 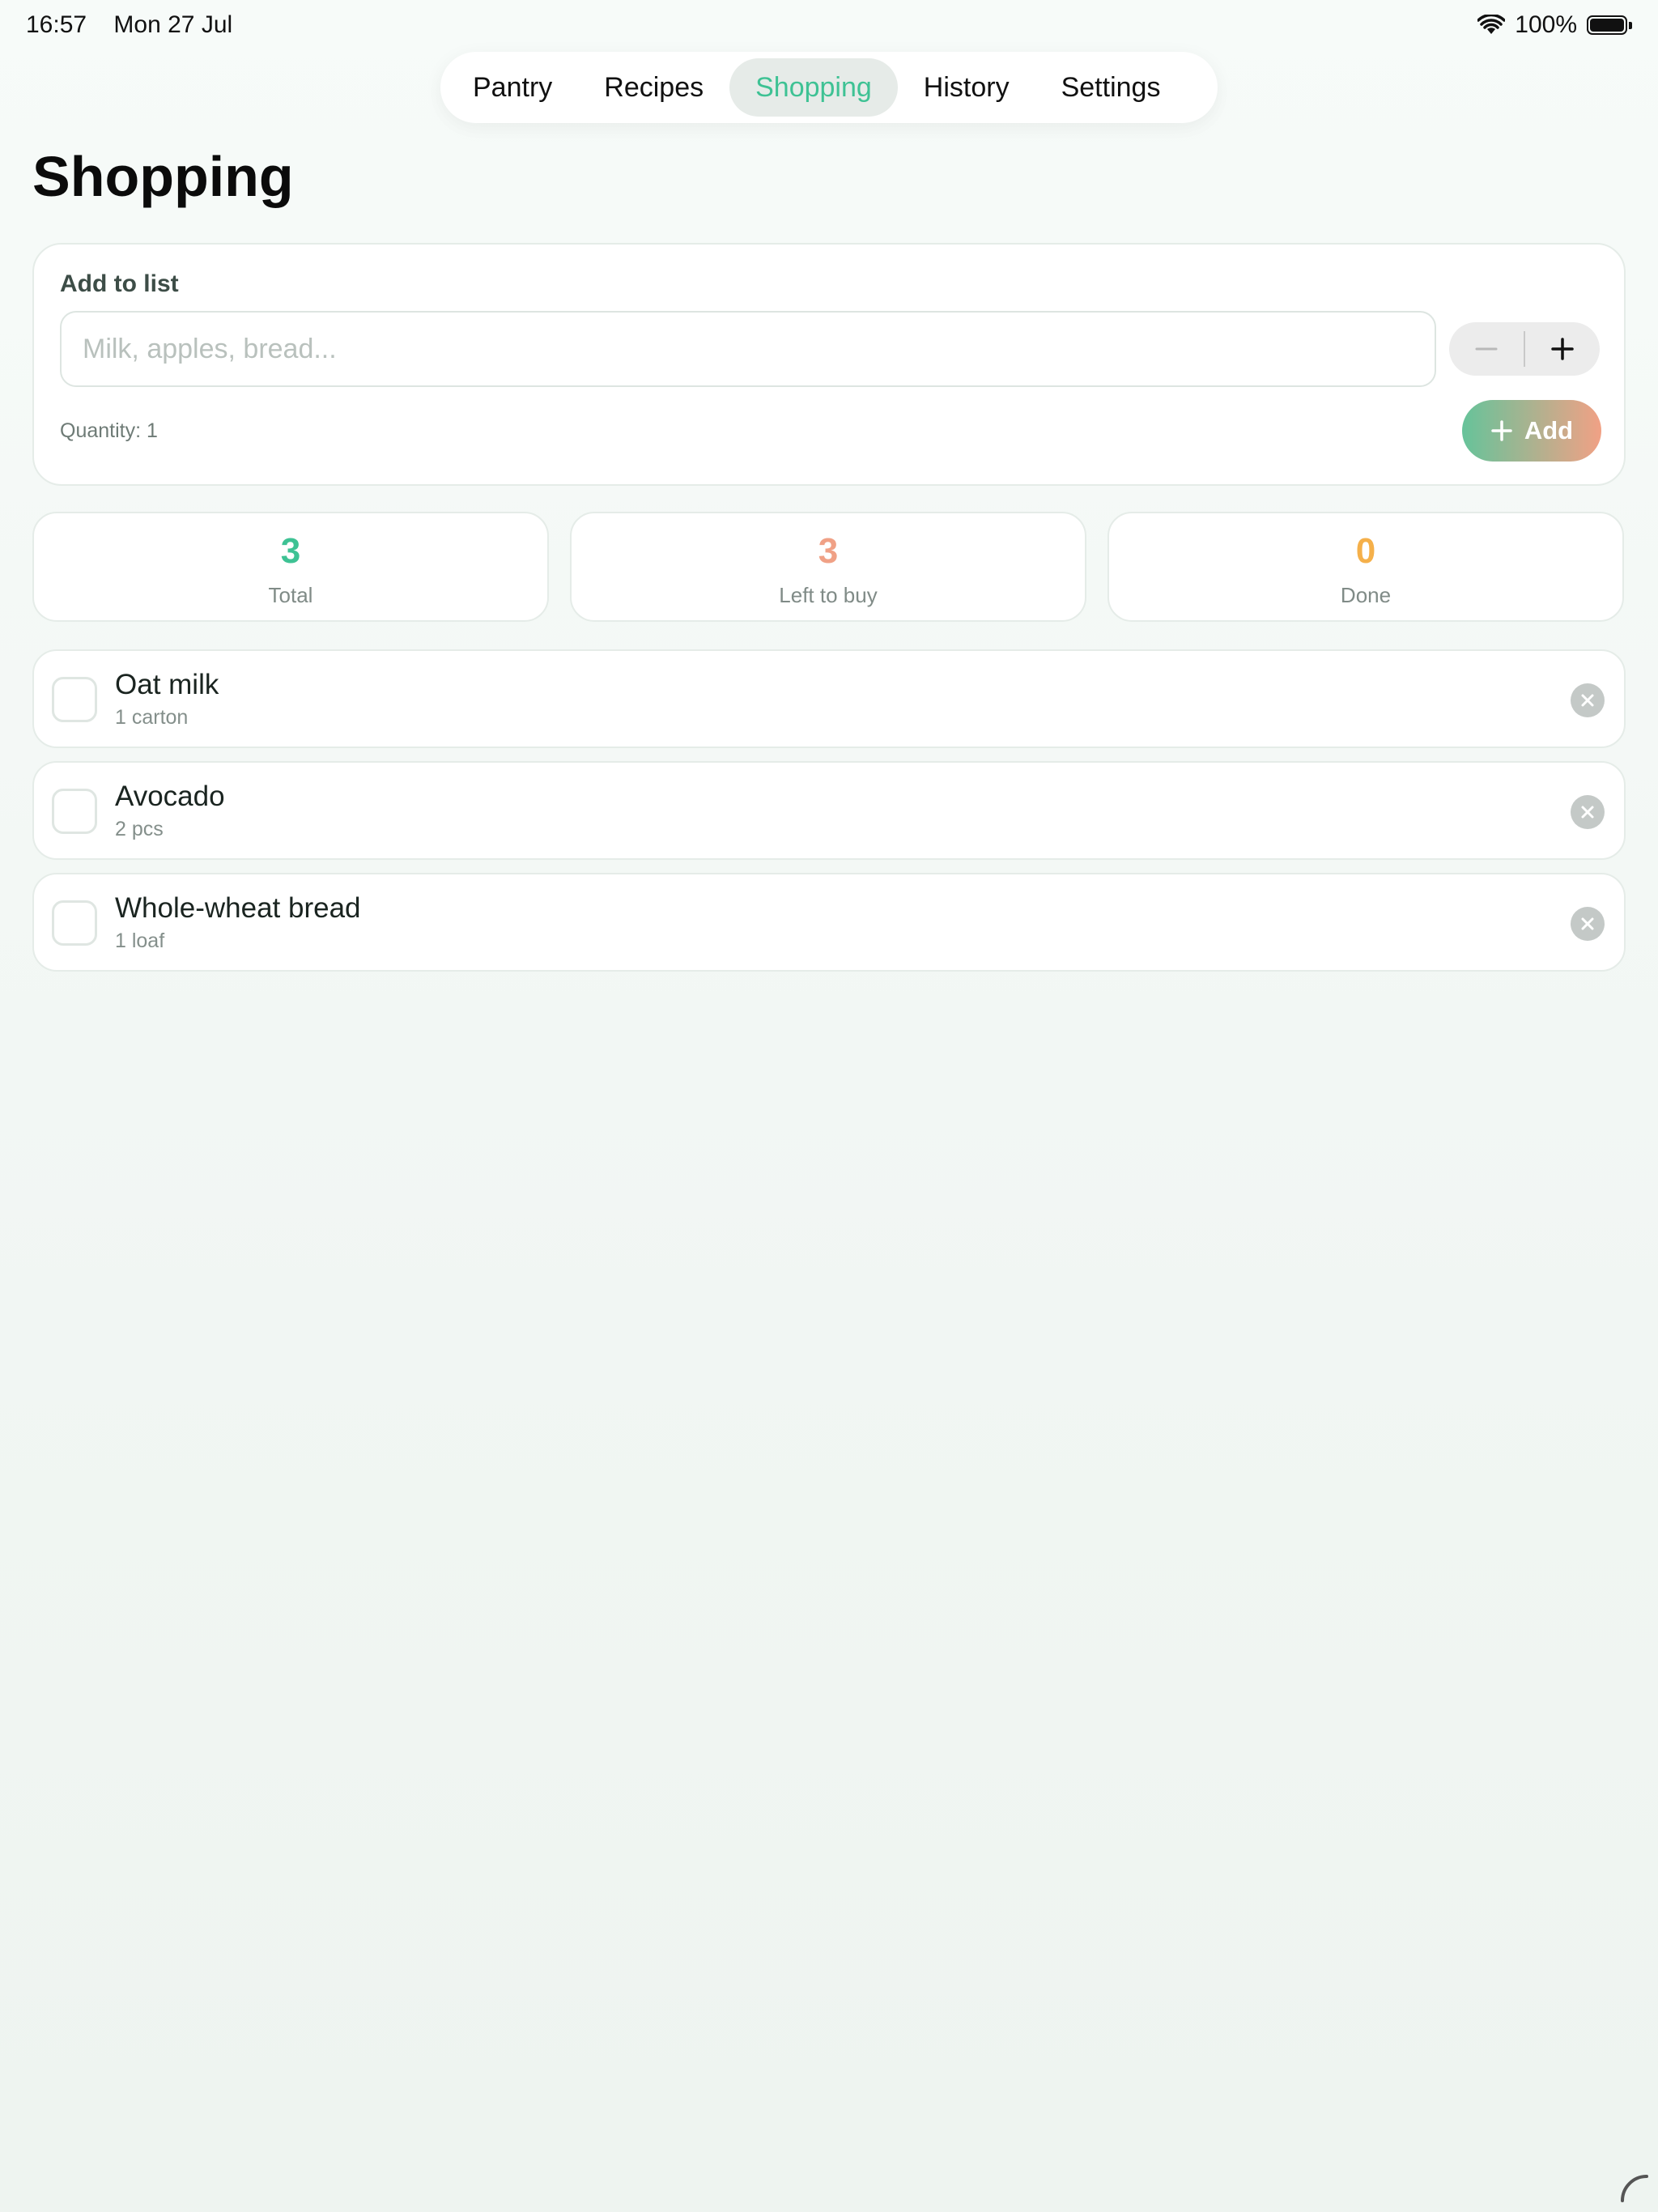 I want to click on list-item: Whole-wheat bread 1 loaf, so click(x=829, y=923).